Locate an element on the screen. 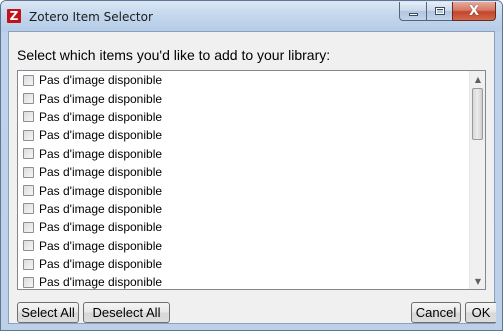 This screenshot has height=331, width=503. minimize-button is located at coordinates (412, 11).